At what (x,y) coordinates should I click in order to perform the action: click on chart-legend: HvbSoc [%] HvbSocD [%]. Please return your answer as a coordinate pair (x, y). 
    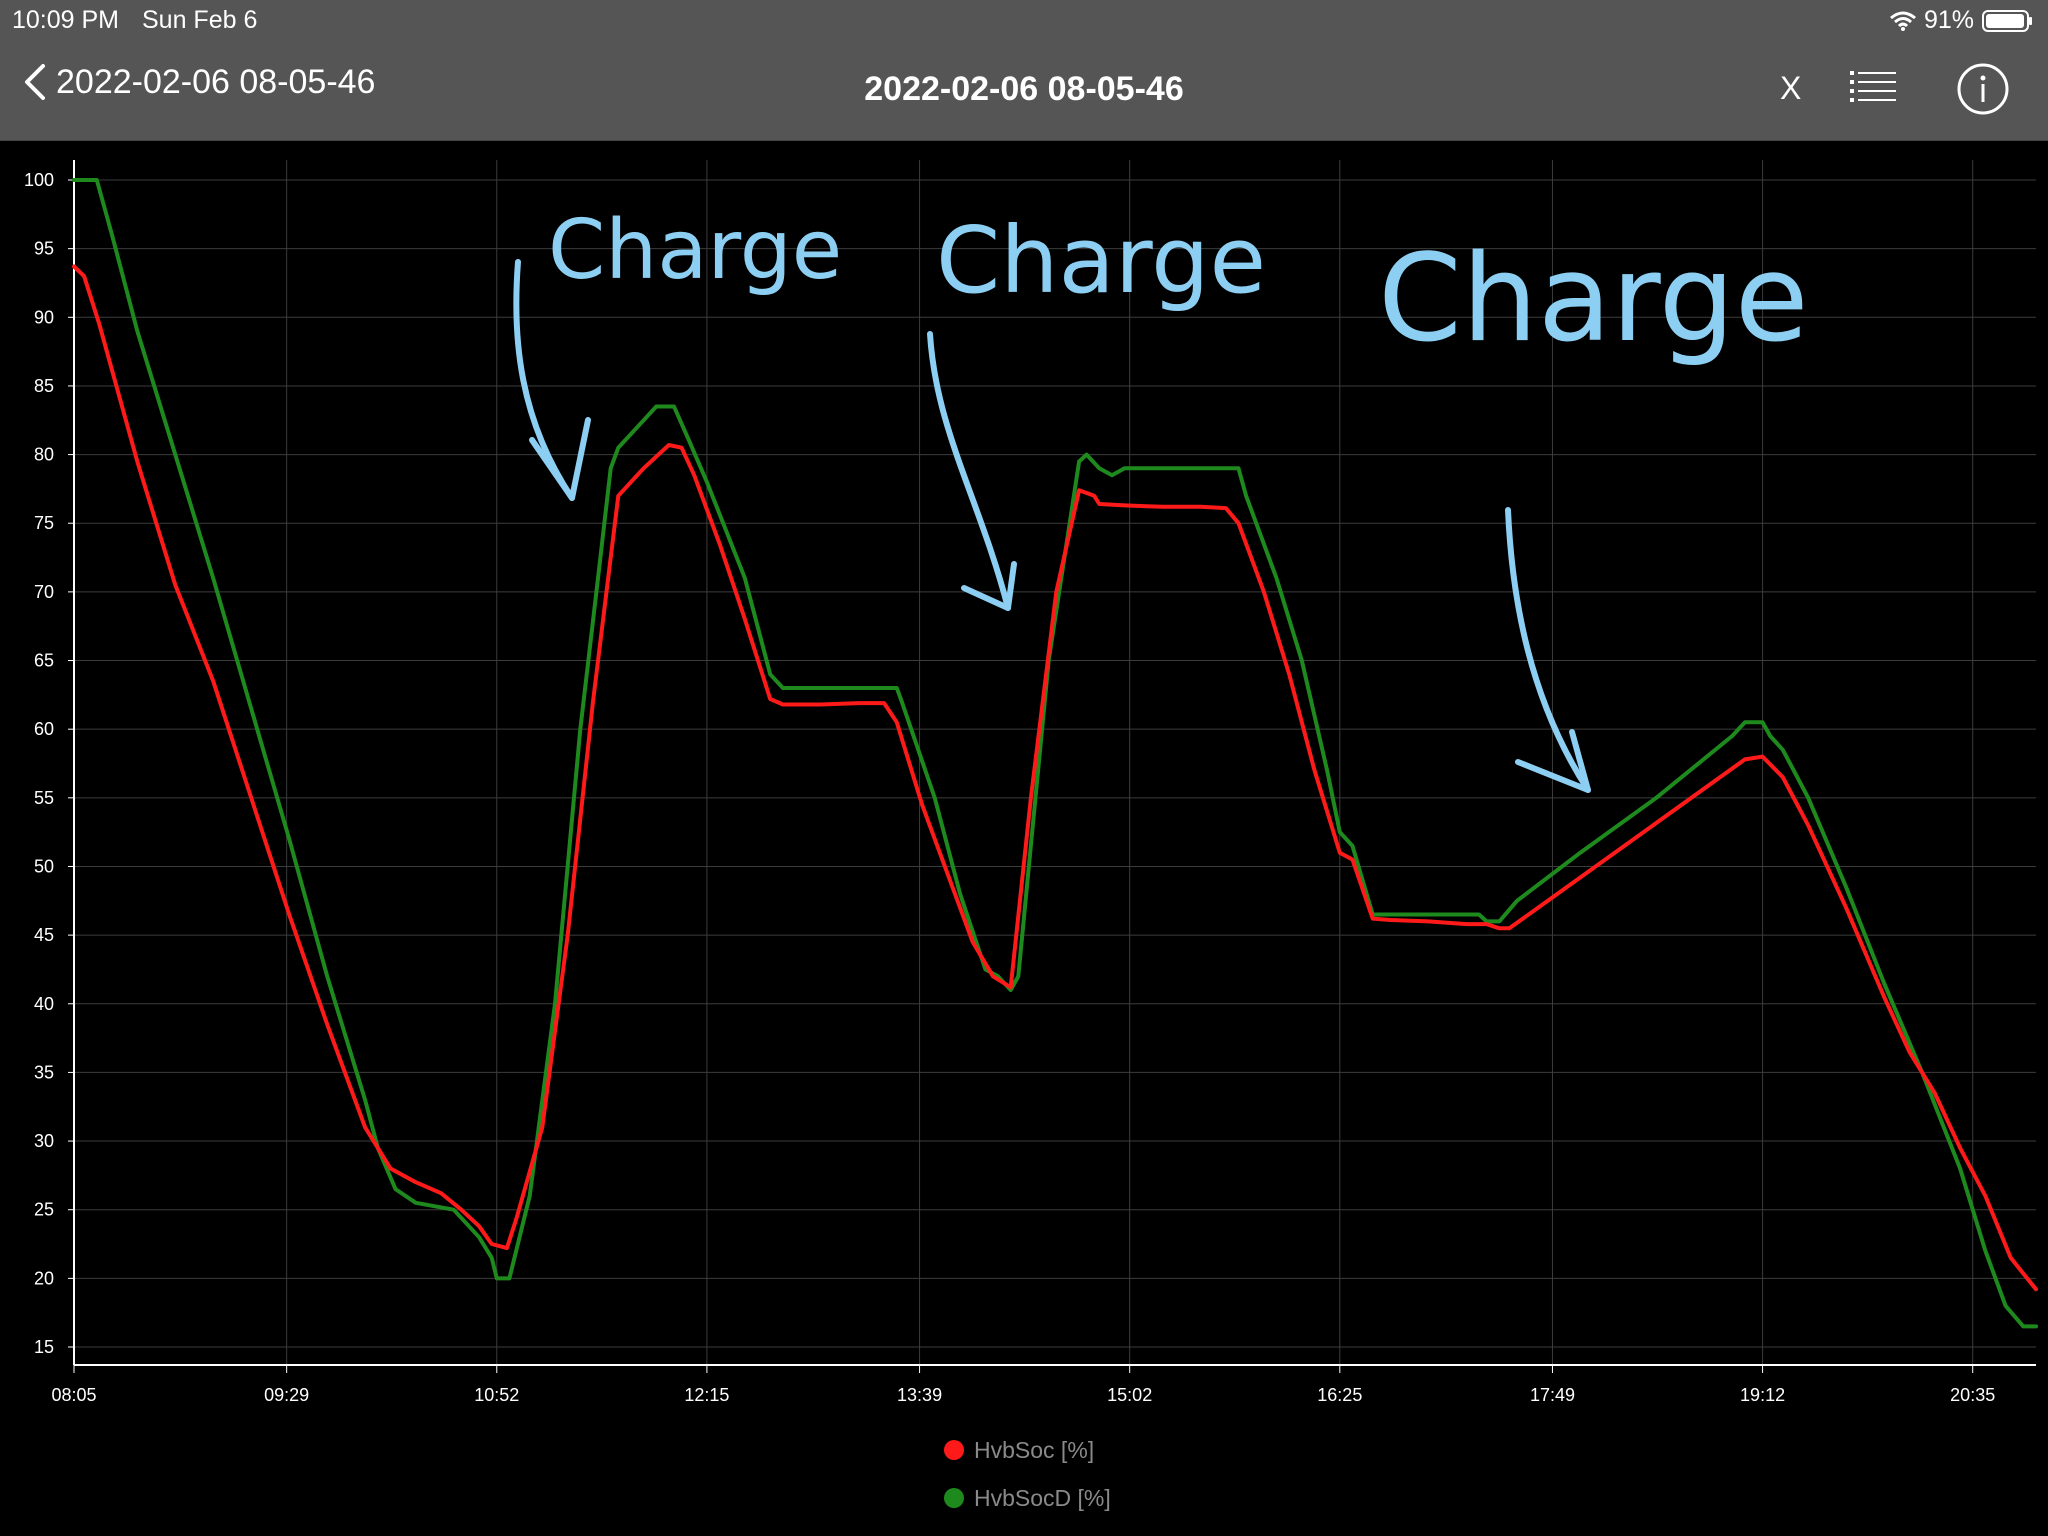
    Looking at the image, I should click on (1027, 1474).